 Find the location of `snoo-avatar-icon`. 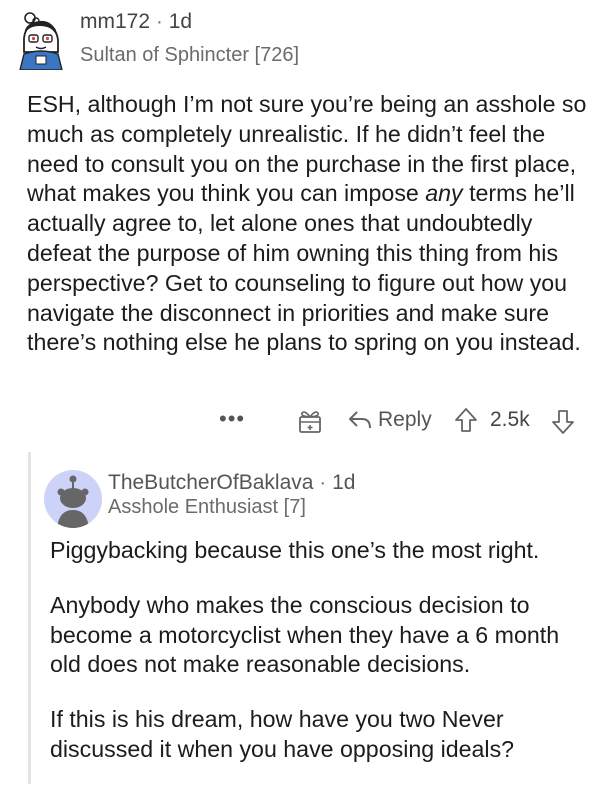

snoo-avatar-icon is located at coordinates (73, 501).